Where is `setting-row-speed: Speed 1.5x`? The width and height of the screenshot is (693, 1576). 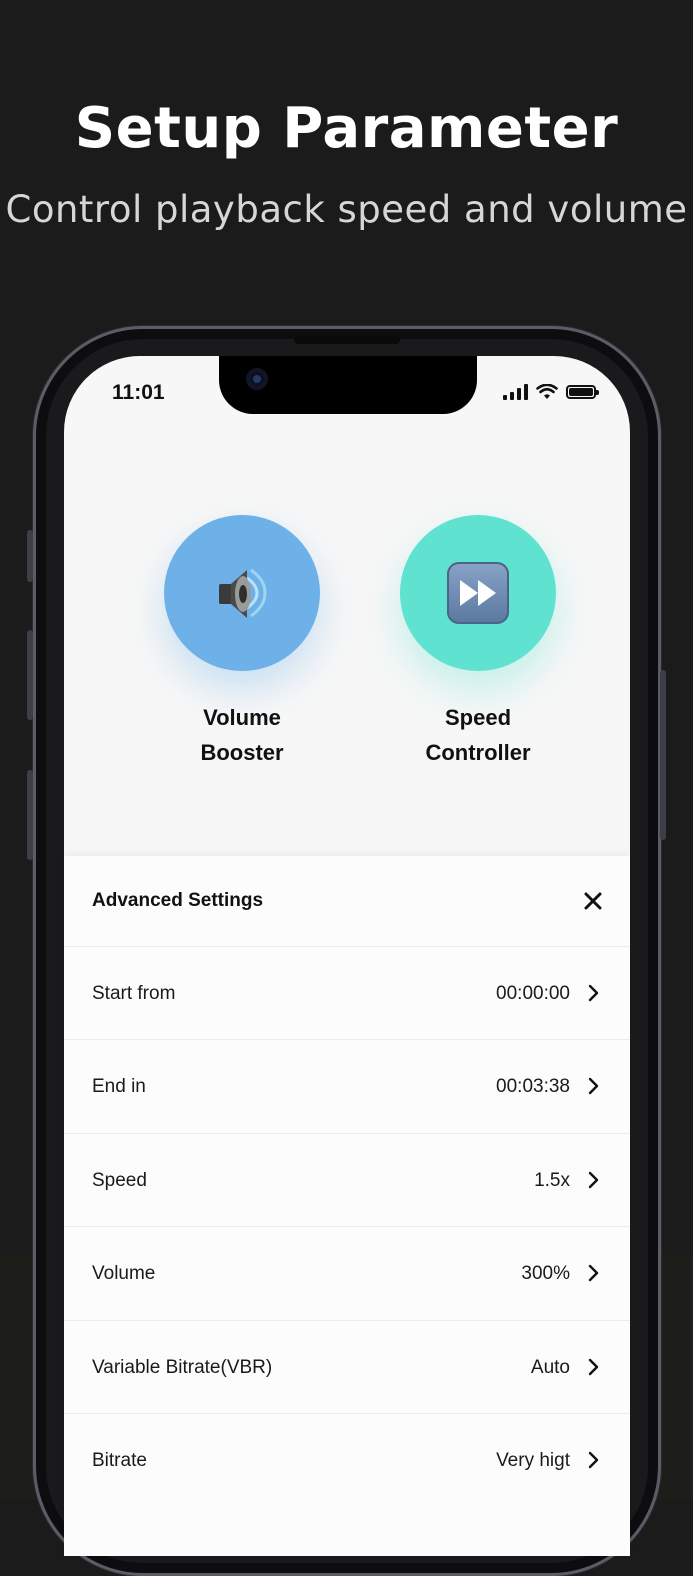
setting-row-speed: Speed 1.5x is located at coordinates (347, 1179).